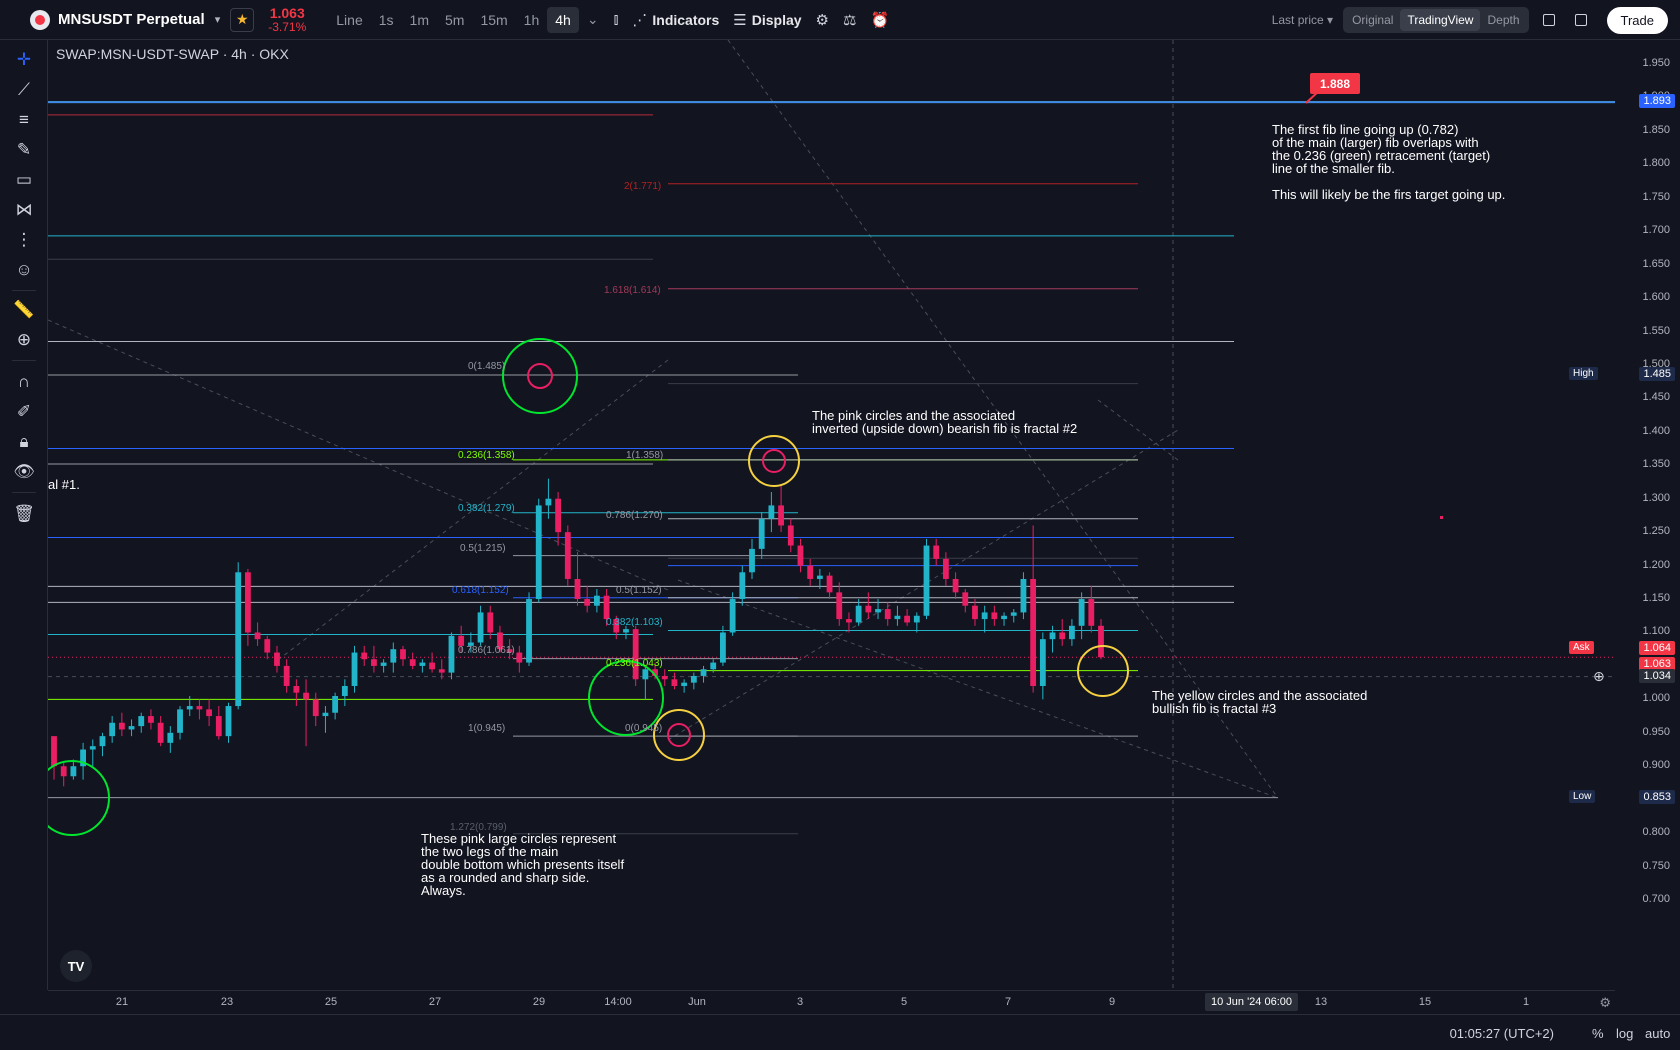 This screenshot has width=1680, height=1050. What do you see at coordinates (1372, 20) in the screenshot?
I see `view-original: Original` at bounding box center [1372, 20].